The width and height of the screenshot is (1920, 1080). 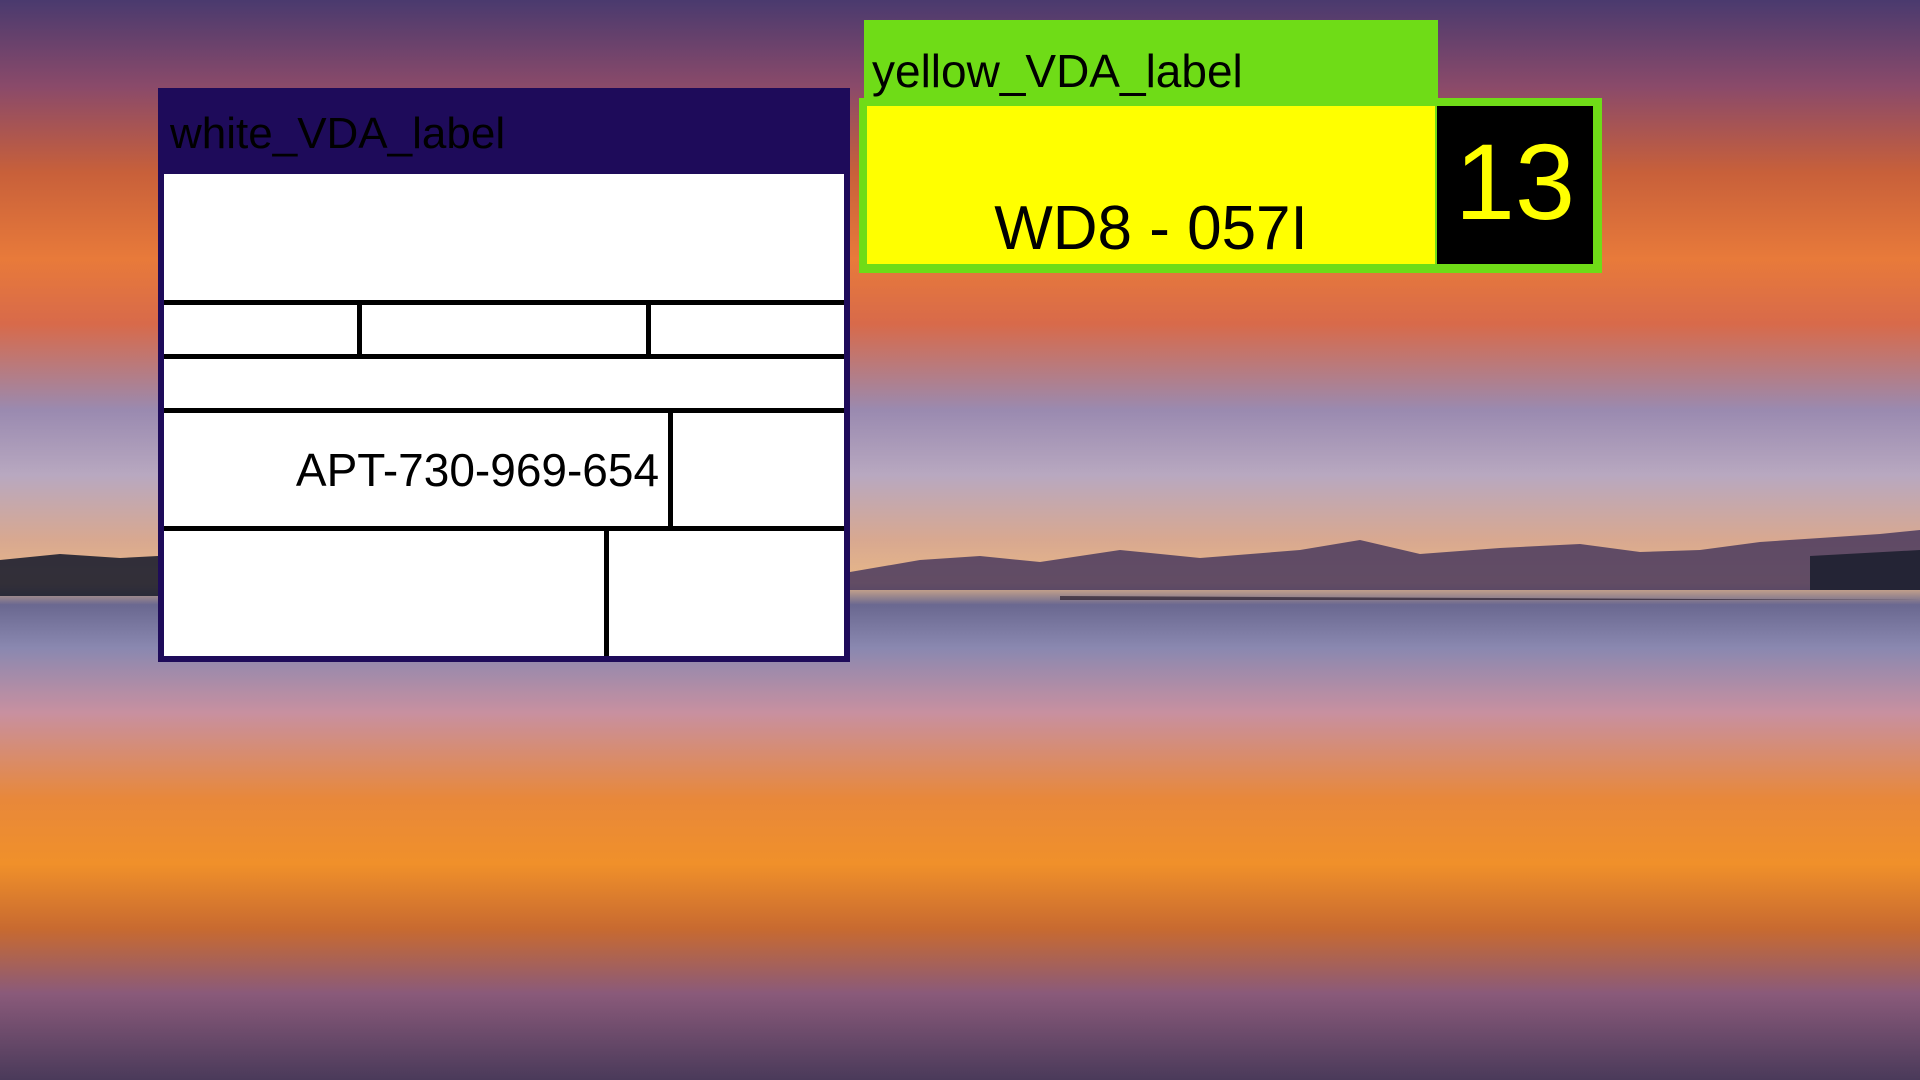 What do you see at coordinates (1151, 228) in the screenshot?
I see `yellow-label-code: WD8 - 057I` at bounding box center [1151, 228].